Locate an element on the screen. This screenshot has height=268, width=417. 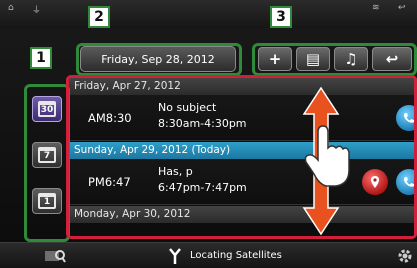
callout-2: 2 is located at coordinates (99, 17).